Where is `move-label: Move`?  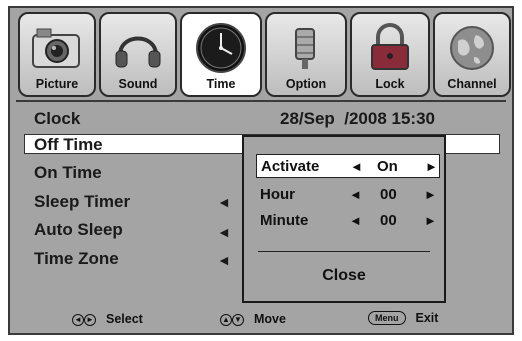
move-label: Move is located at coordinates (270, 318).